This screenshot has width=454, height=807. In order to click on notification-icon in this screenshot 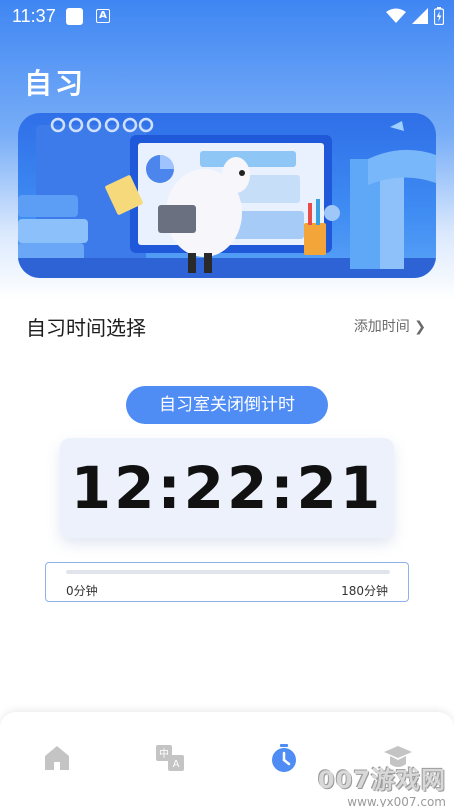, I will do `click(74, 16)`.